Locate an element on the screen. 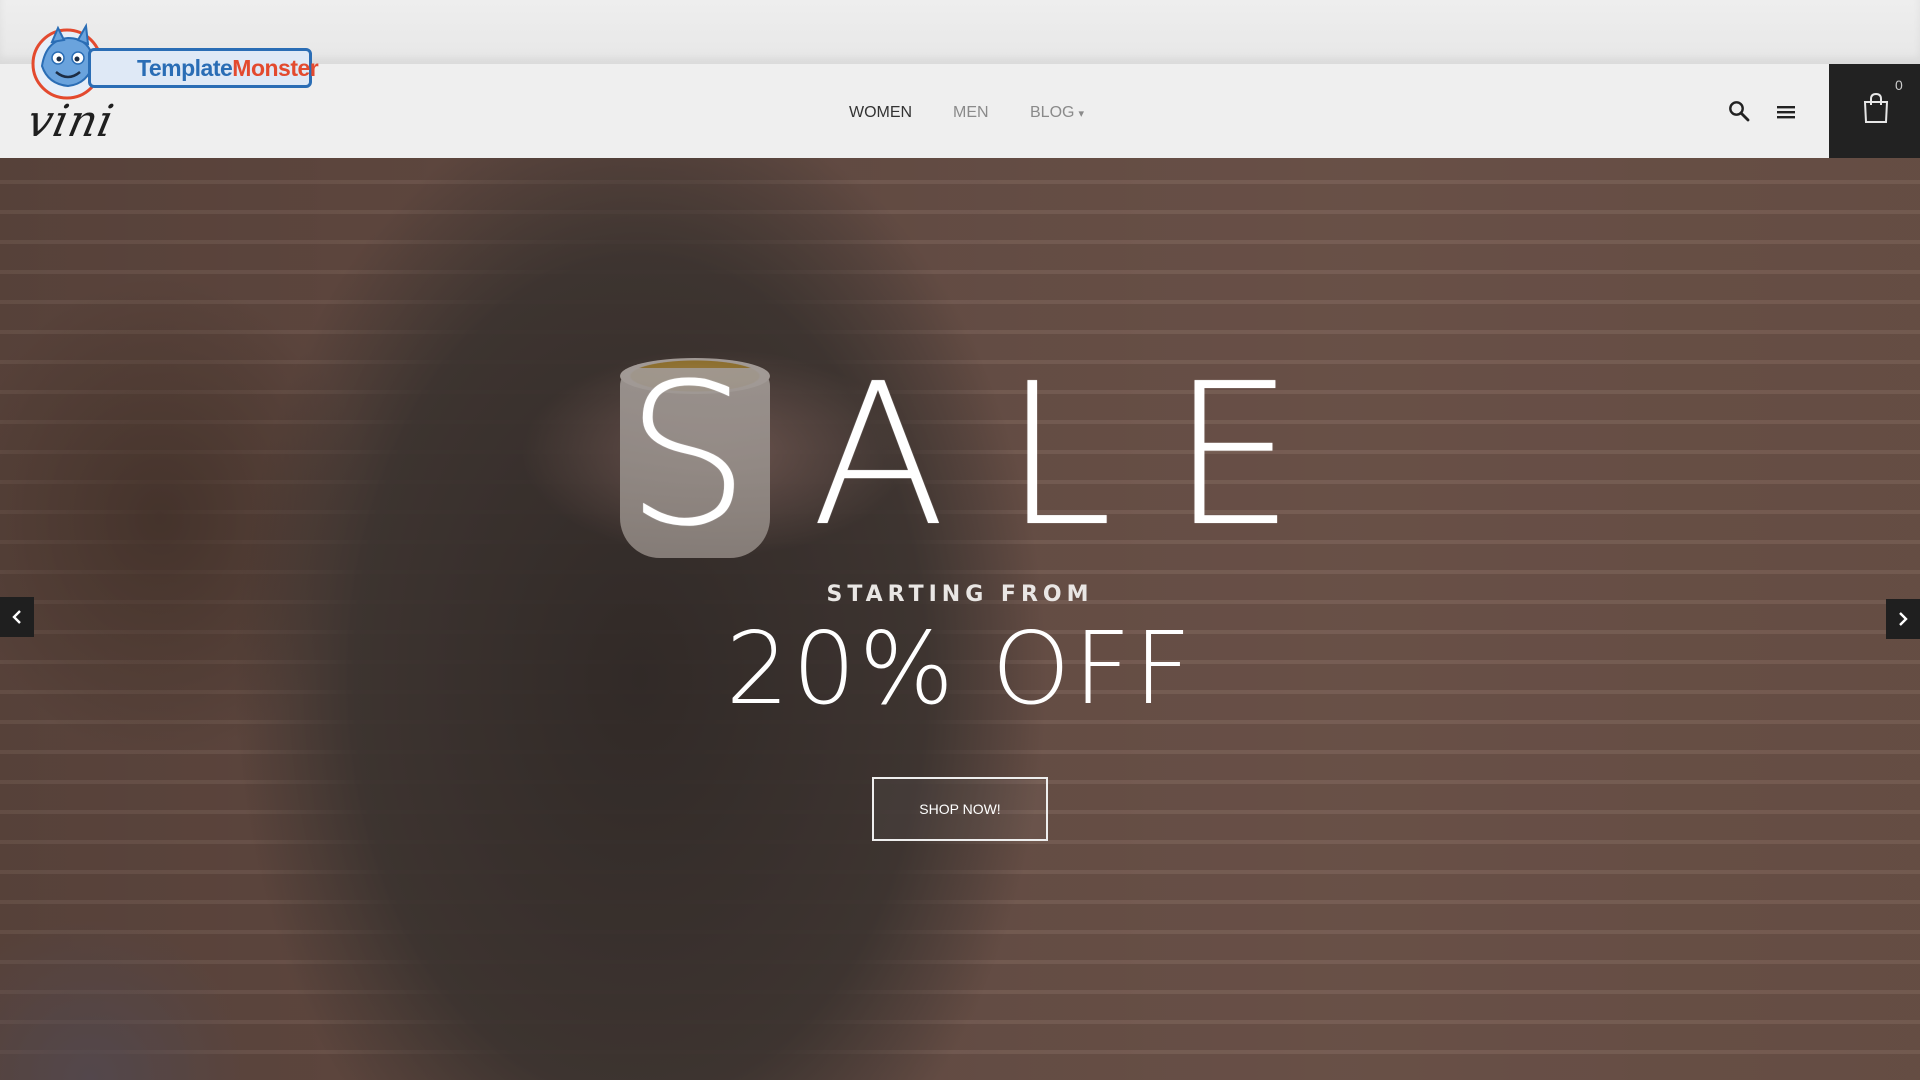 Image resolution: width=1920 pixels, height=1080 pixels. nav-item-blog-label: BLOG is located at coordinates (1052, 112).